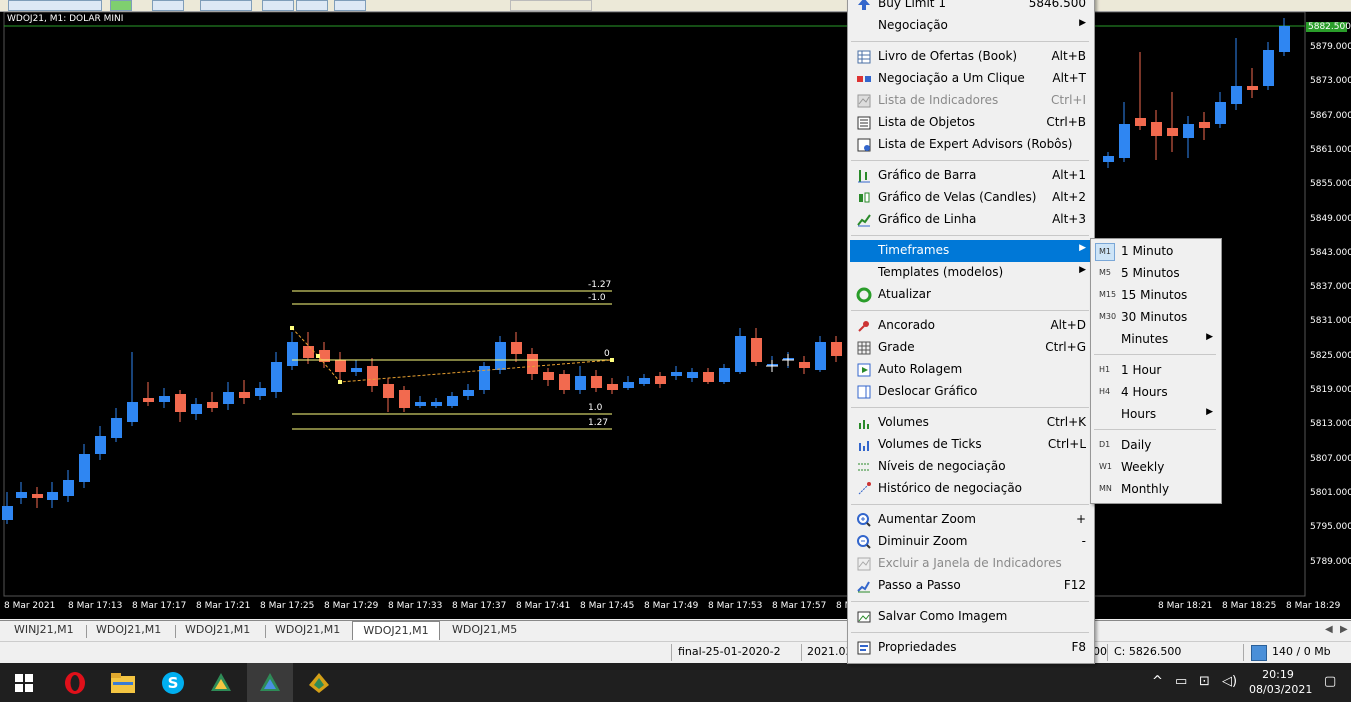  Describe the element at coordinates (123, 683) in the screenshot. I see `file-explorer-icon` at that location.